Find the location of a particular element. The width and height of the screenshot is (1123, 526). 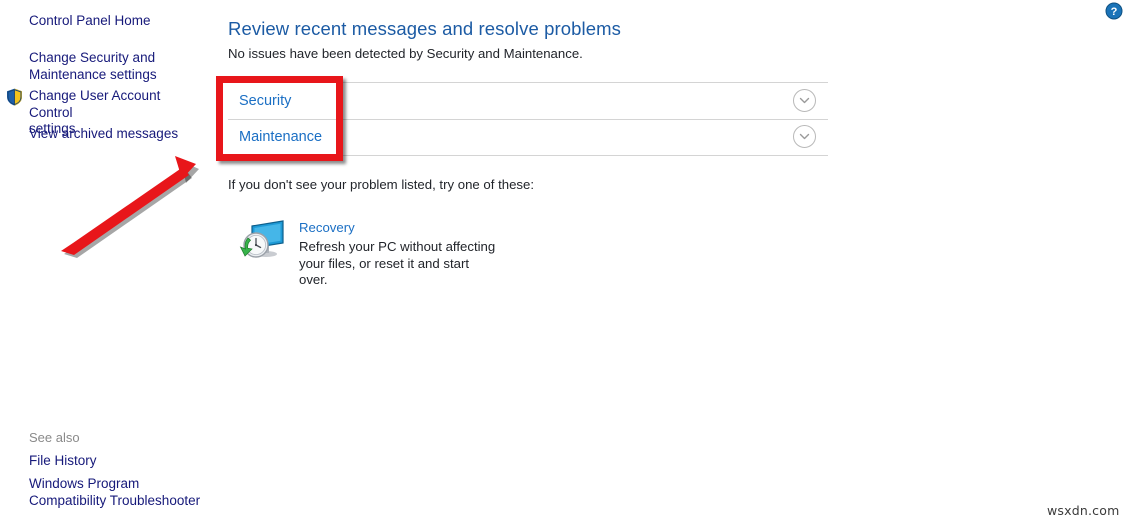

help-question-icon: ? is located at coordinates (1114, 11).